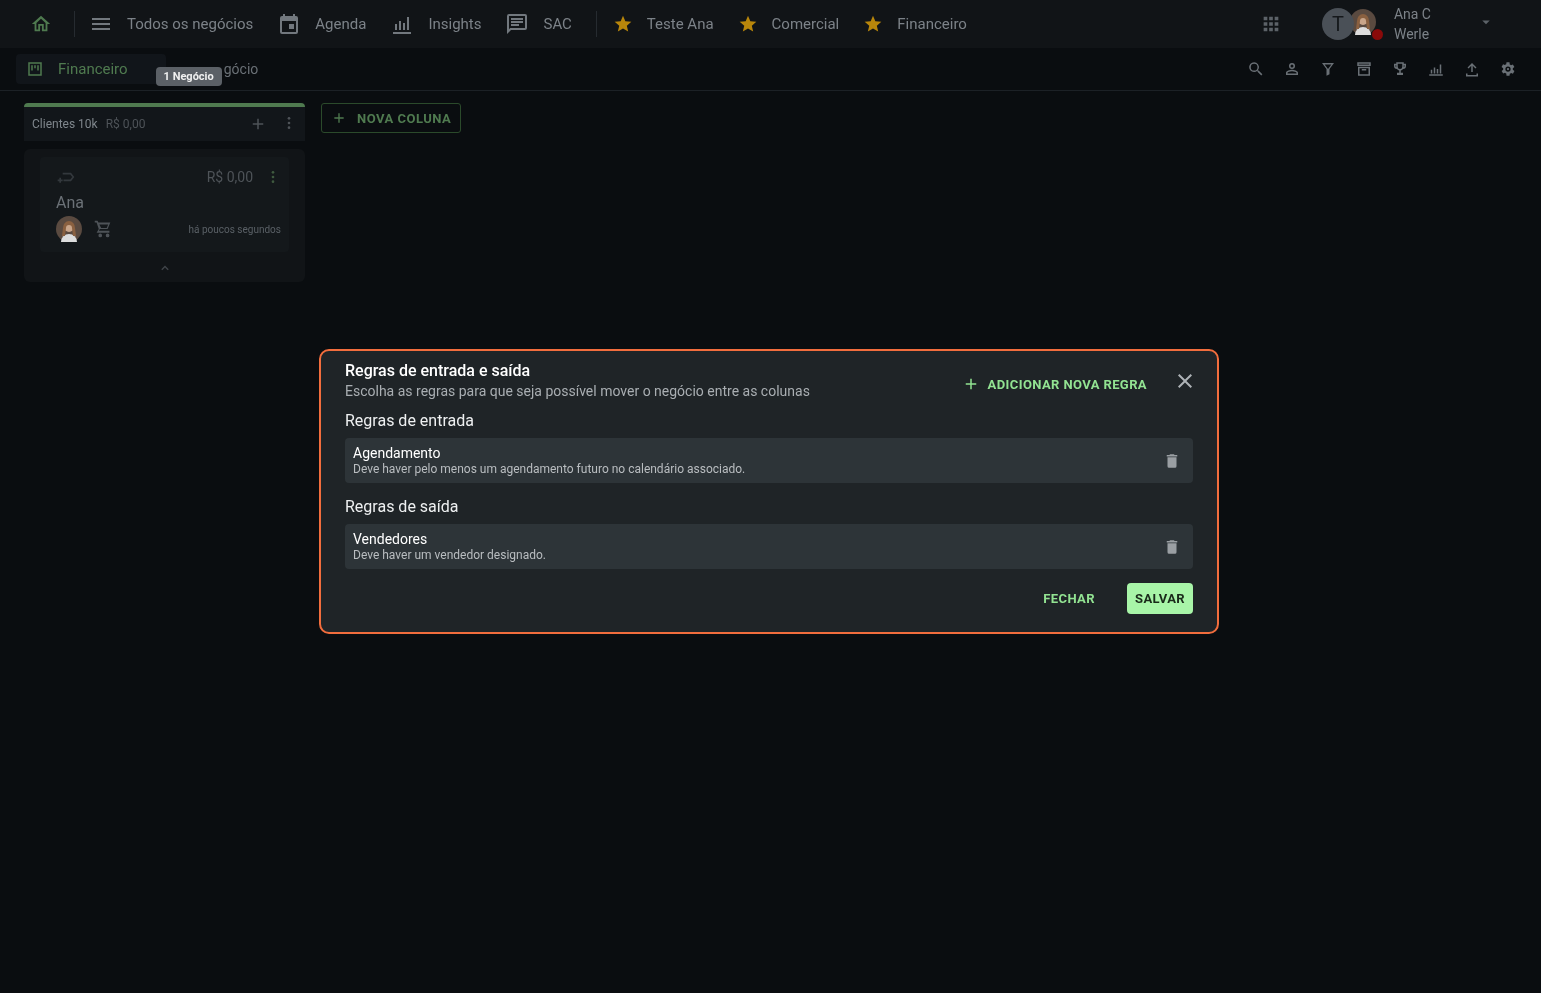 This screenshot has height=993, width=1541. Describe the element at coordinates (1160, 598) in the screenshot. I see `save-button: SALVAR` at that location.